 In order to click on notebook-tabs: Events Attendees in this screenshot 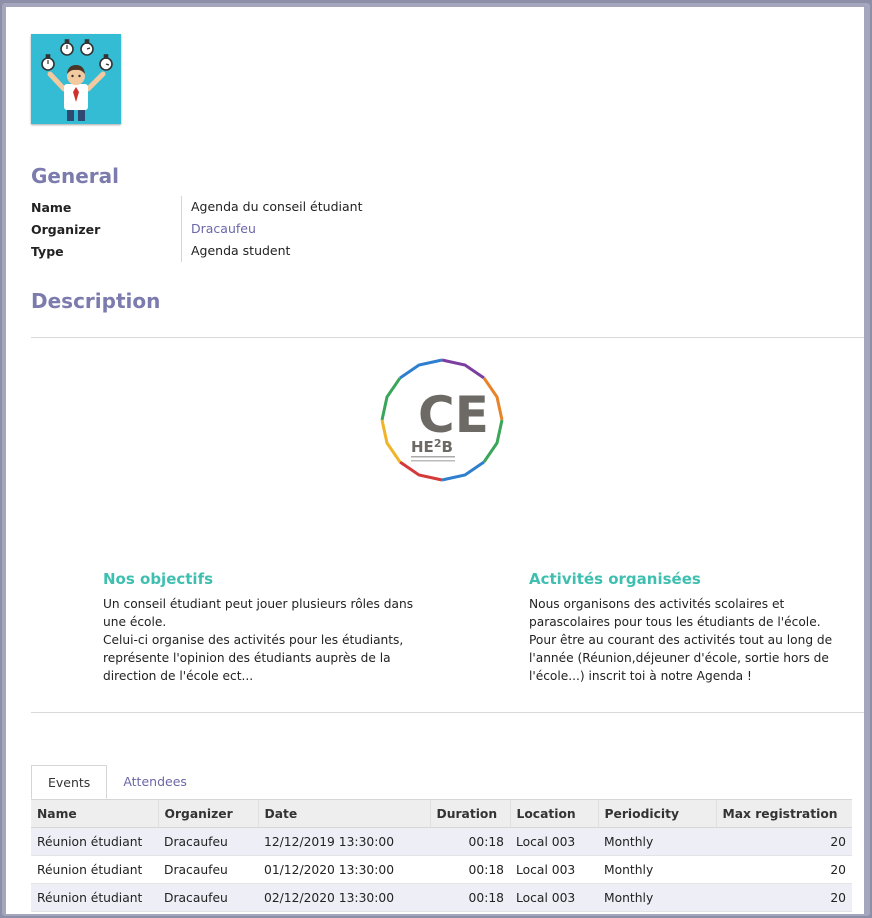, I will do `click(117, 782)`.